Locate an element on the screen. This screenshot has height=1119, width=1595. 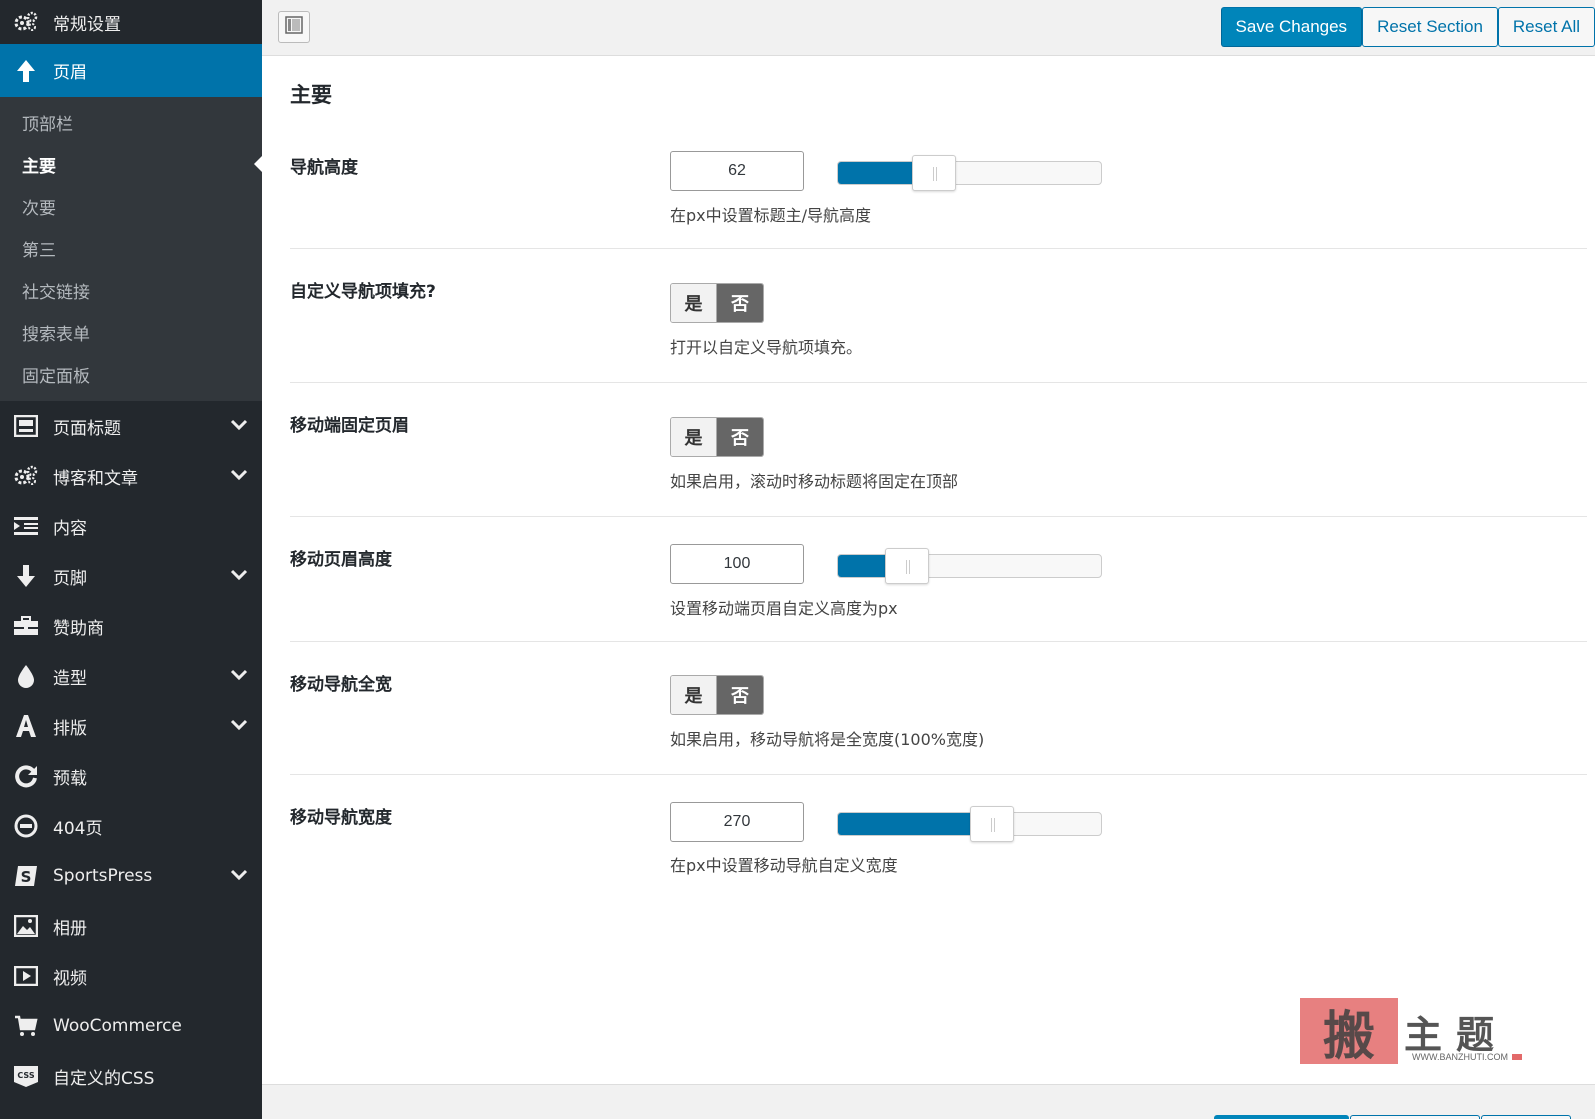
sidebar-item-label: 内容 is located at coordinates (70, 528).